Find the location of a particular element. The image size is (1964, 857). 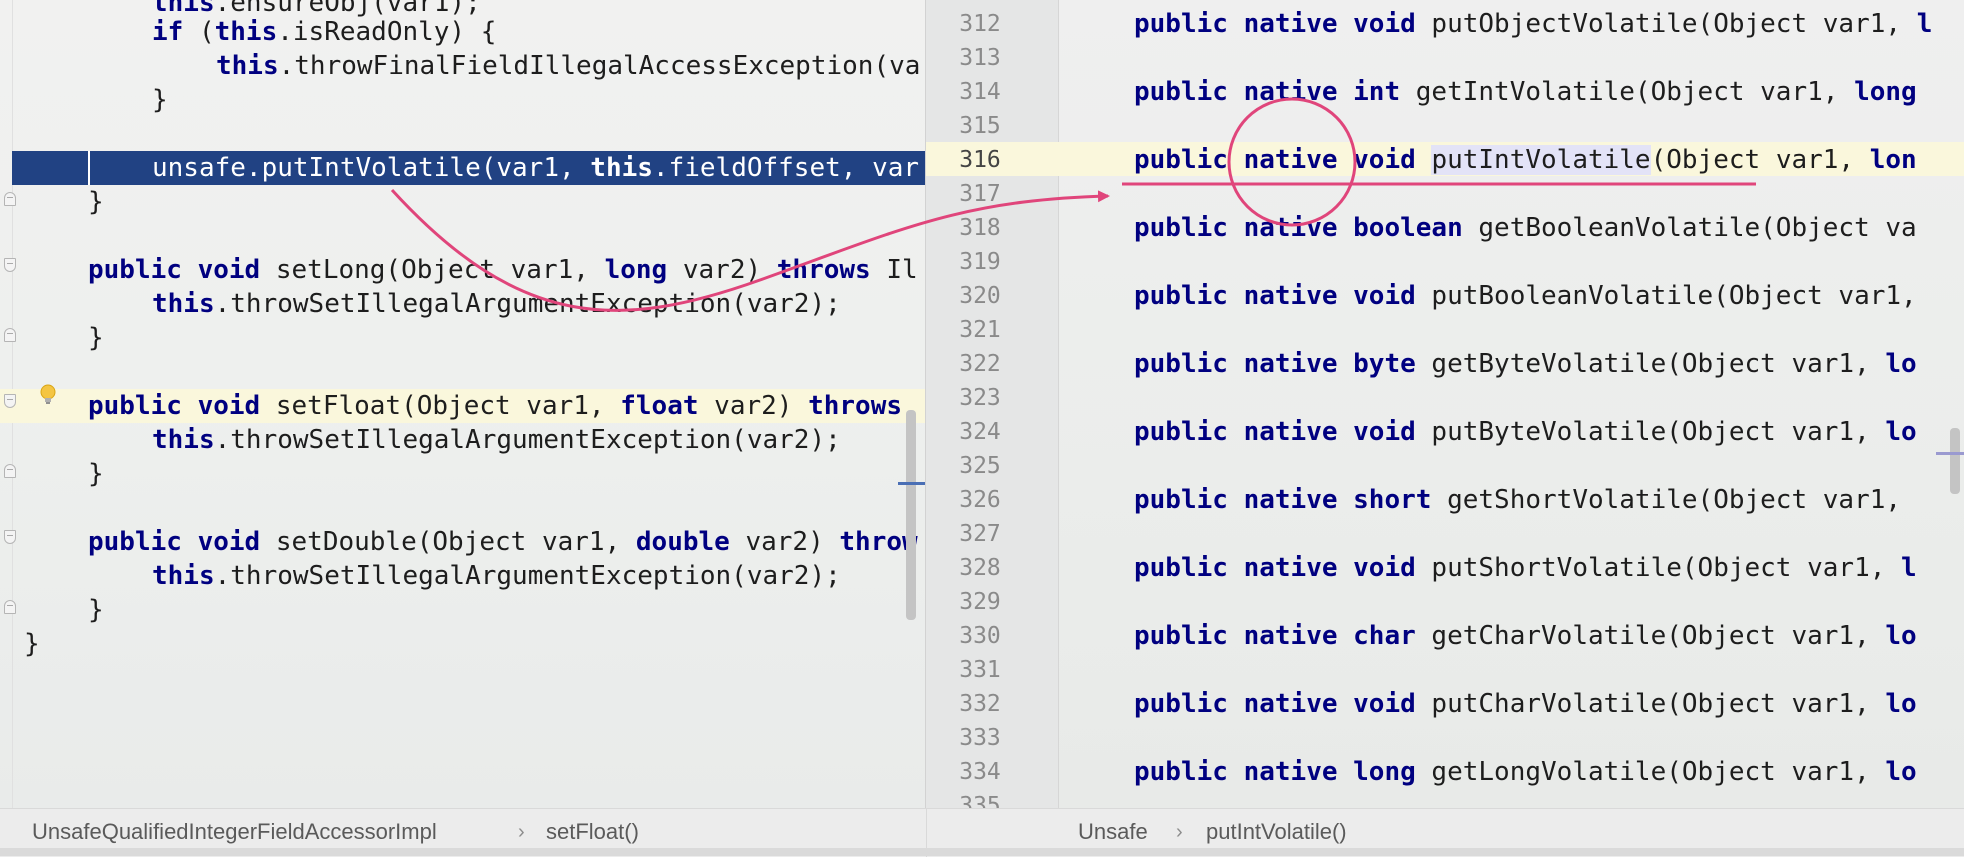

line-number: 319 is located at coordinates (980, 262).